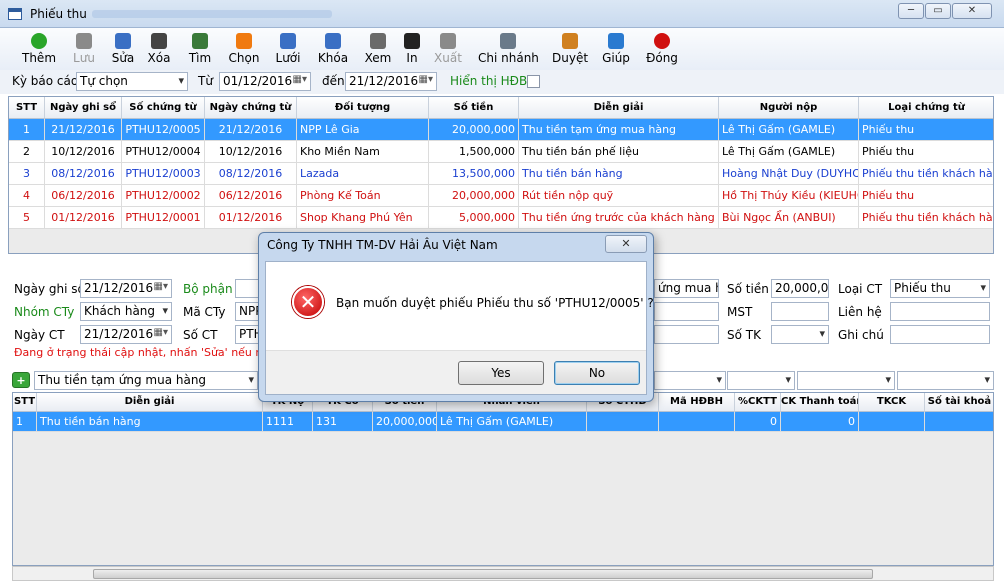 The width and height of the screenshot is (1004, 586). What do you see at coordinates (448, 49) in the screenshot?
I see `toolbar-button-export: Xuất` at bounding box center [448, 49].